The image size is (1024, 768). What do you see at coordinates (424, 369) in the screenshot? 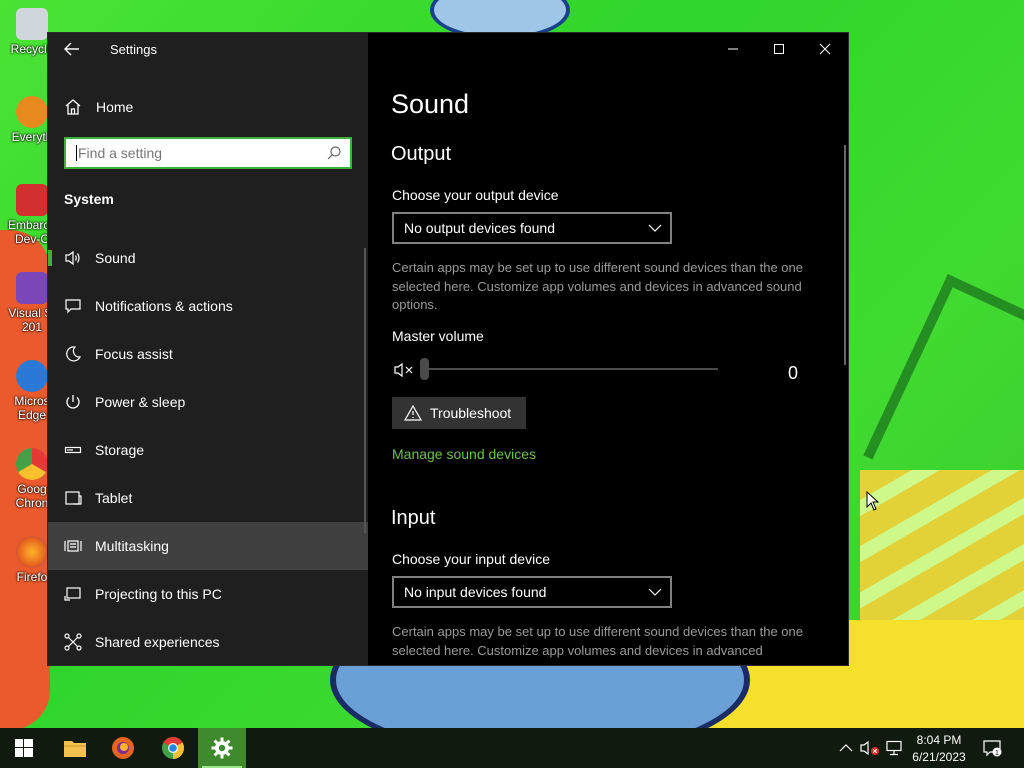
I see `master-volume-slider-thumb` at bounding box center [424, 369].